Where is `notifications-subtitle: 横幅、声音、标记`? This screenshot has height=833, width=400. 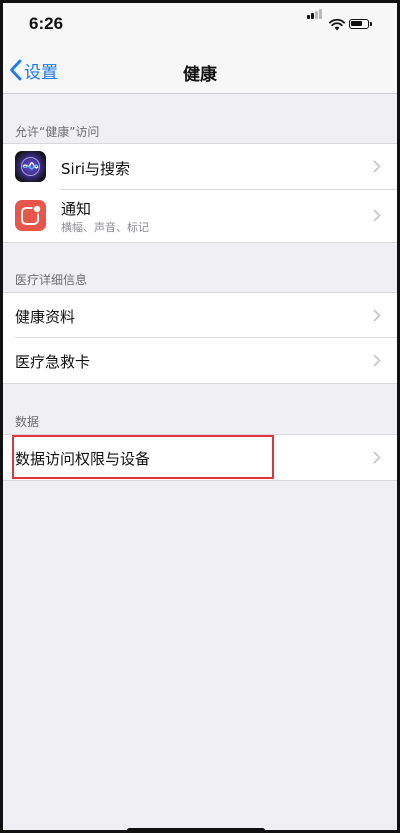 notifications-subtitle: 横幅、声音、标记 is located at coordinates (105, 227).